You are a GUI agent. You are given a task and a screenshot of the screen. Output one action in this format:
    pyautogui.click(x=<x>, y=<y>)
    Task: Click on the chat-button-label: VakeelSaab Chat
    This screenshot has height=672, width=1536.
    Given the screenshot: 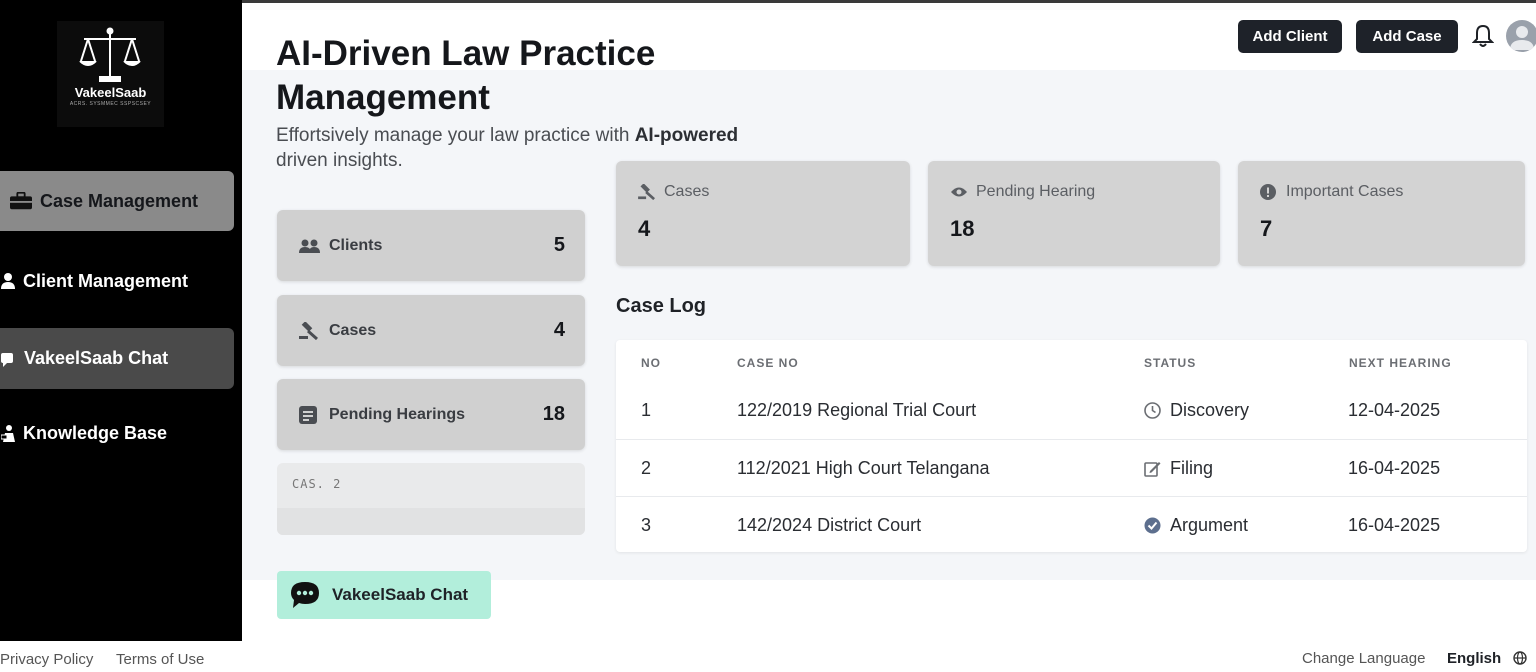 What is the action you would take?
    pyautogui.click(x=400, y=594)
    